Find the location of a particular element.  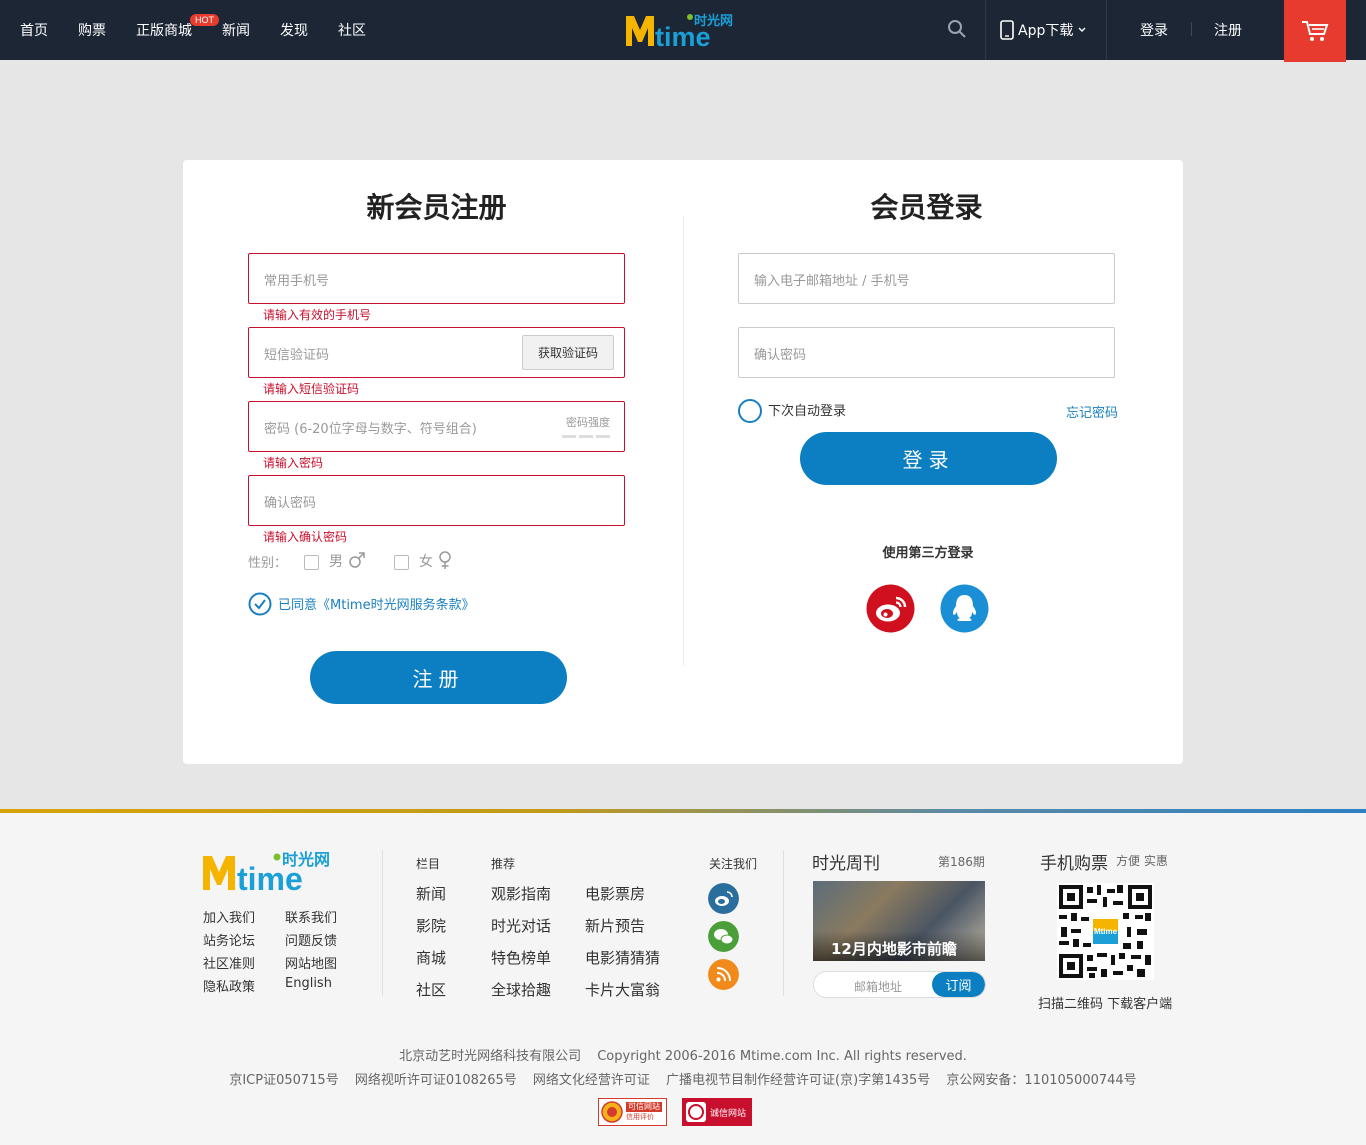

get-code-button: 获取验证码 is located at coordinates (568, 352).